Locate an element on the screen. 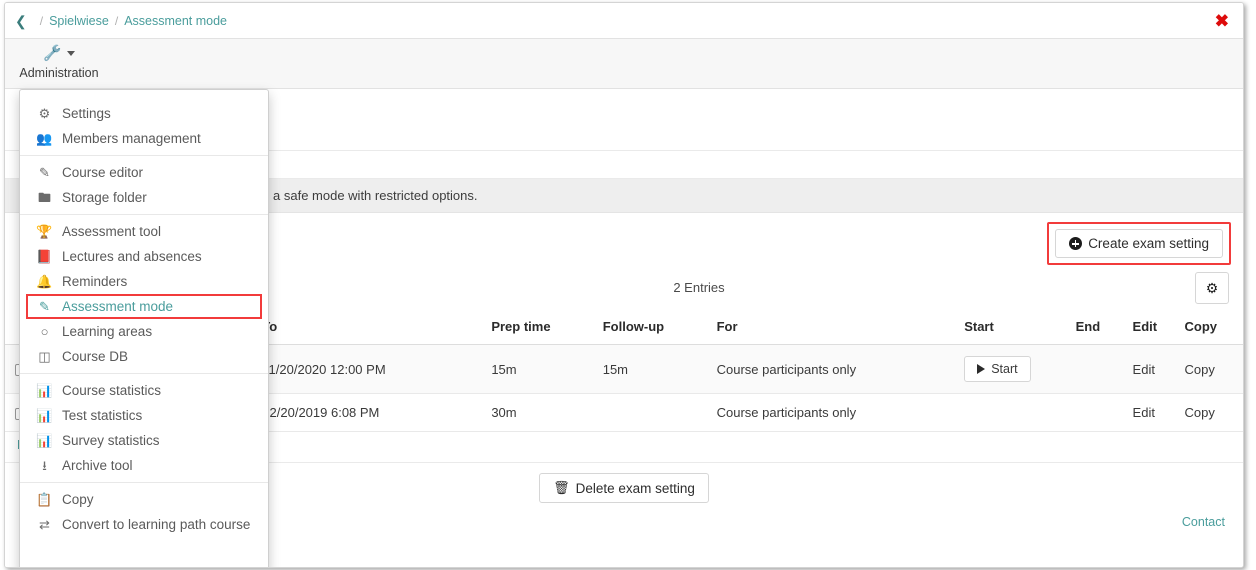  menu-item-learning-areas: ○ Learning areas is located at coordinates (144, 331).